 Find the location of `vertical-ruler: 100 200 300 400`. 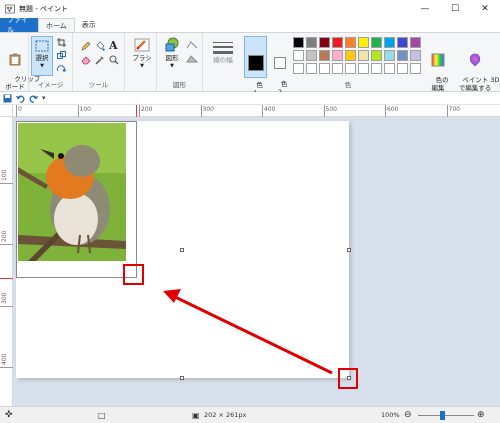

vertical-ruler: 100 200 300 400 is located at coordinates (6, 261).